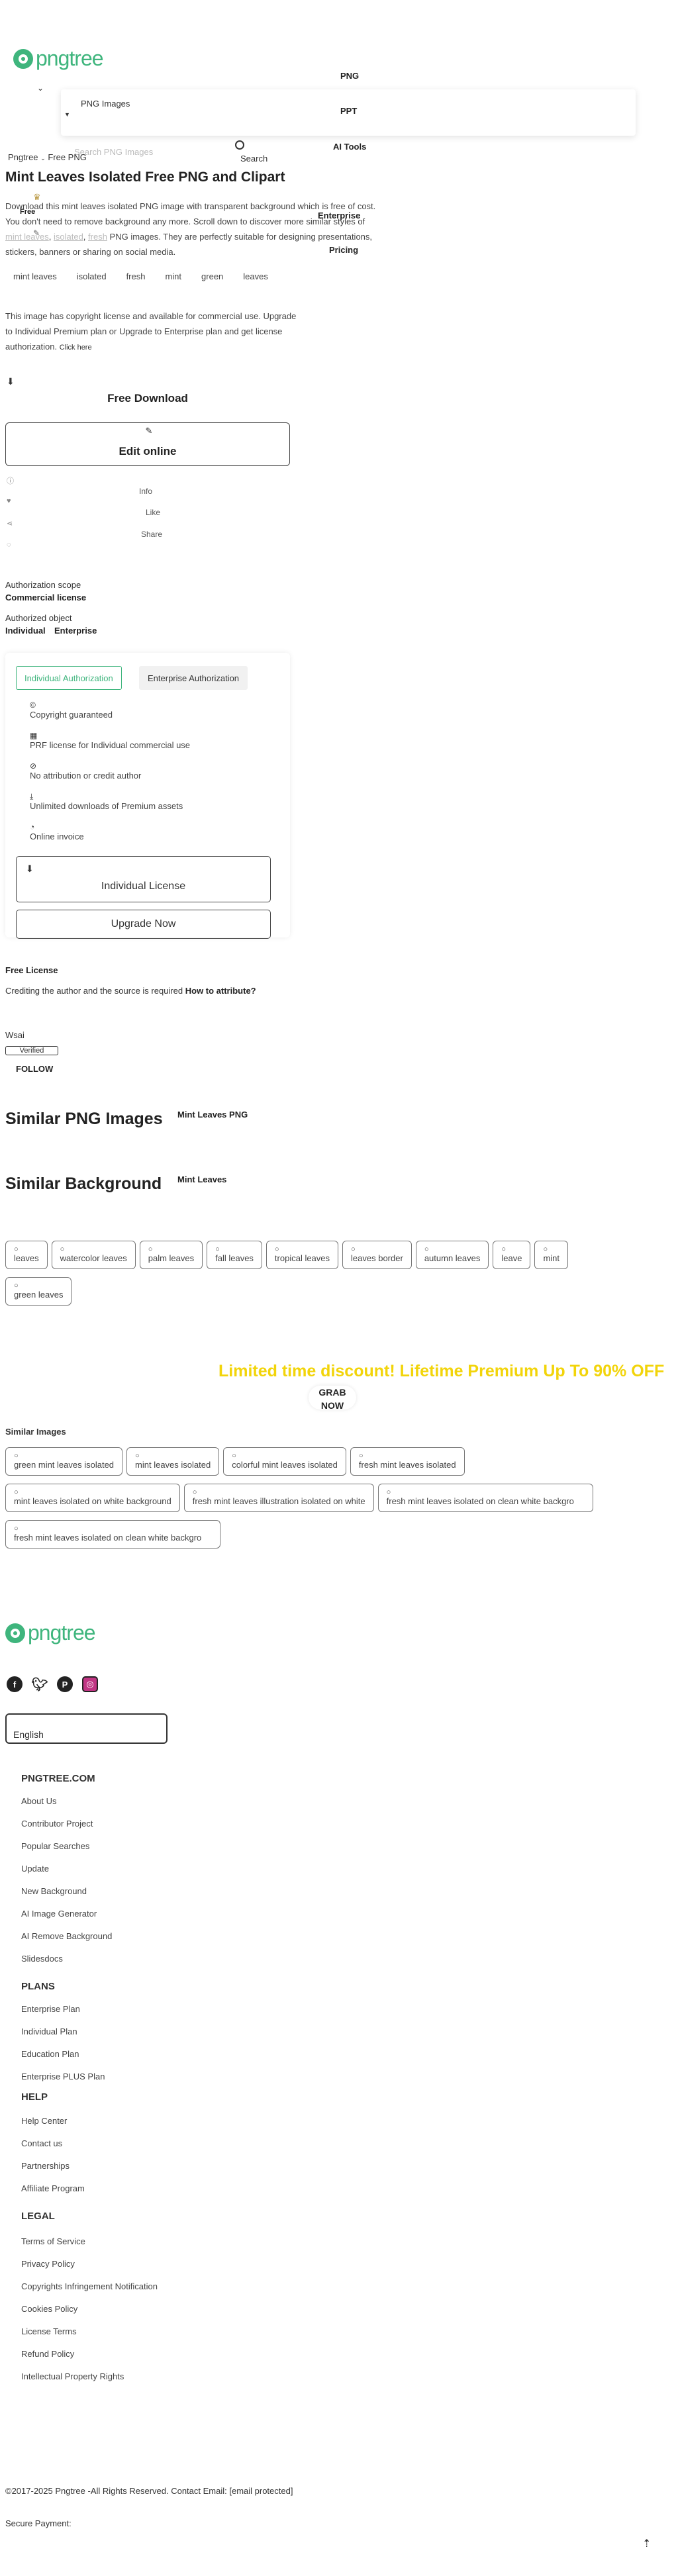 Image resolution: width=678 pixels, height=2576 pixels. What do you see at coordinates (186, 1869) in the screenshot?
I see `footer-link: Update` at bounding box center [186, 1869].